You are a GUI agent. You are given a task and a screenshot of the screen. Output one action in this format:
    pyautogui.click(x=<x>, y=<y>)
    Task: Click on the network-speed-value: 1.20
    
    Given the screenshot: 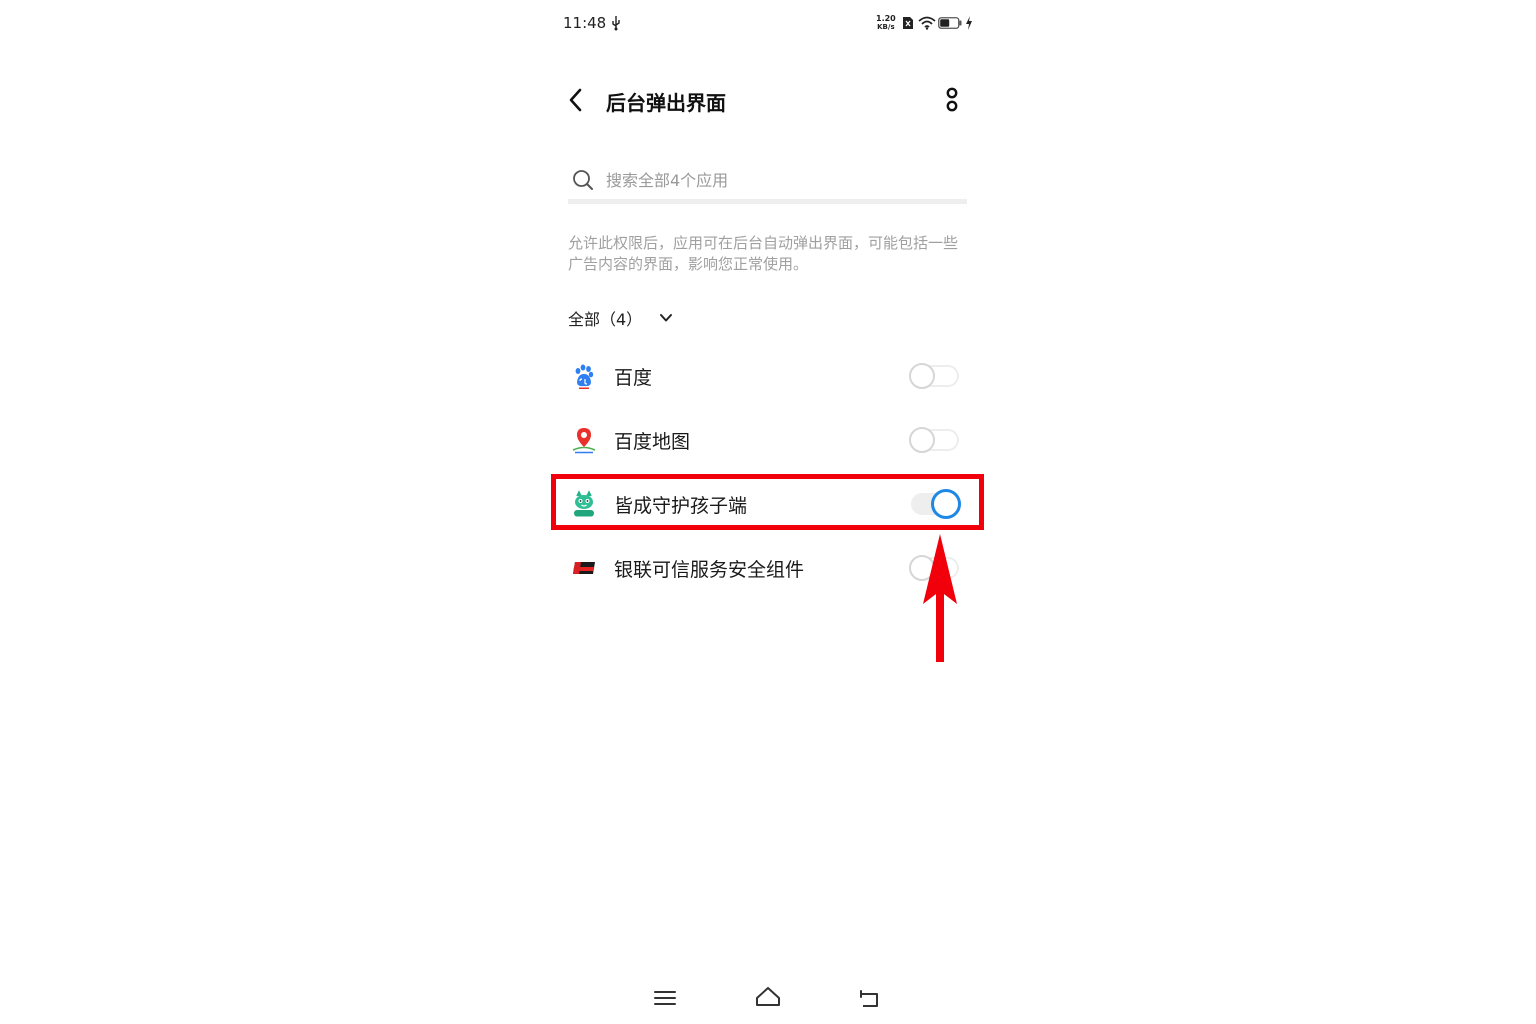 What is the action you would take?
    pyautogui.click(x=886, y=18)
    